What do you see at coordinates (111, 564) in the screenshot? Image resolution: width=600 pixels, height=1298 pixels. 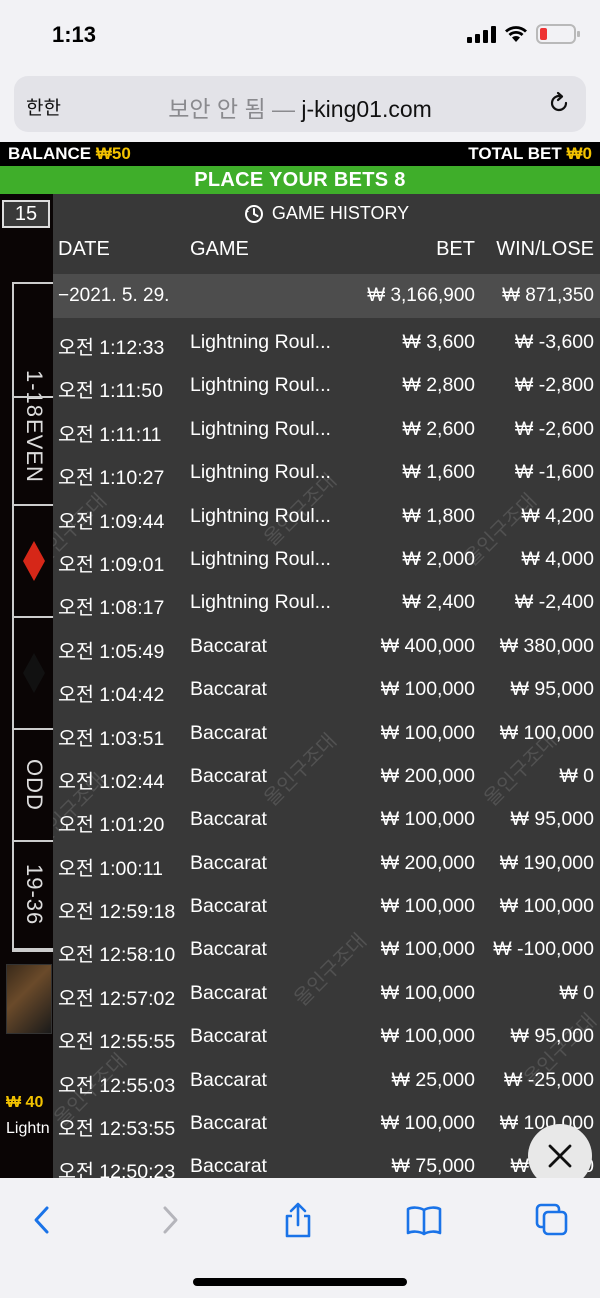 I see `row-date: 오전 1:09:01` at bounding box center [111, 564].